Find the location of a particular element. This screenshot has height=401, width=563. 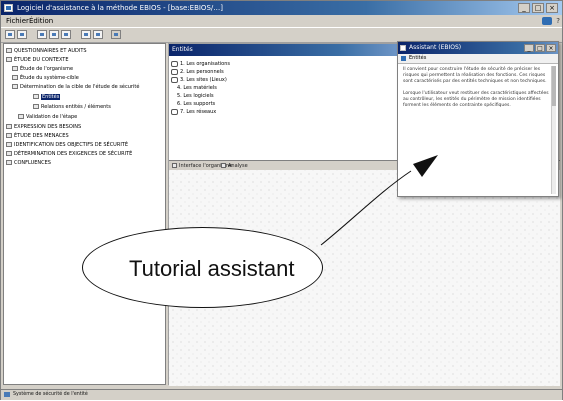

entities-panel-header: Entités is located at coordinates (283, 50).